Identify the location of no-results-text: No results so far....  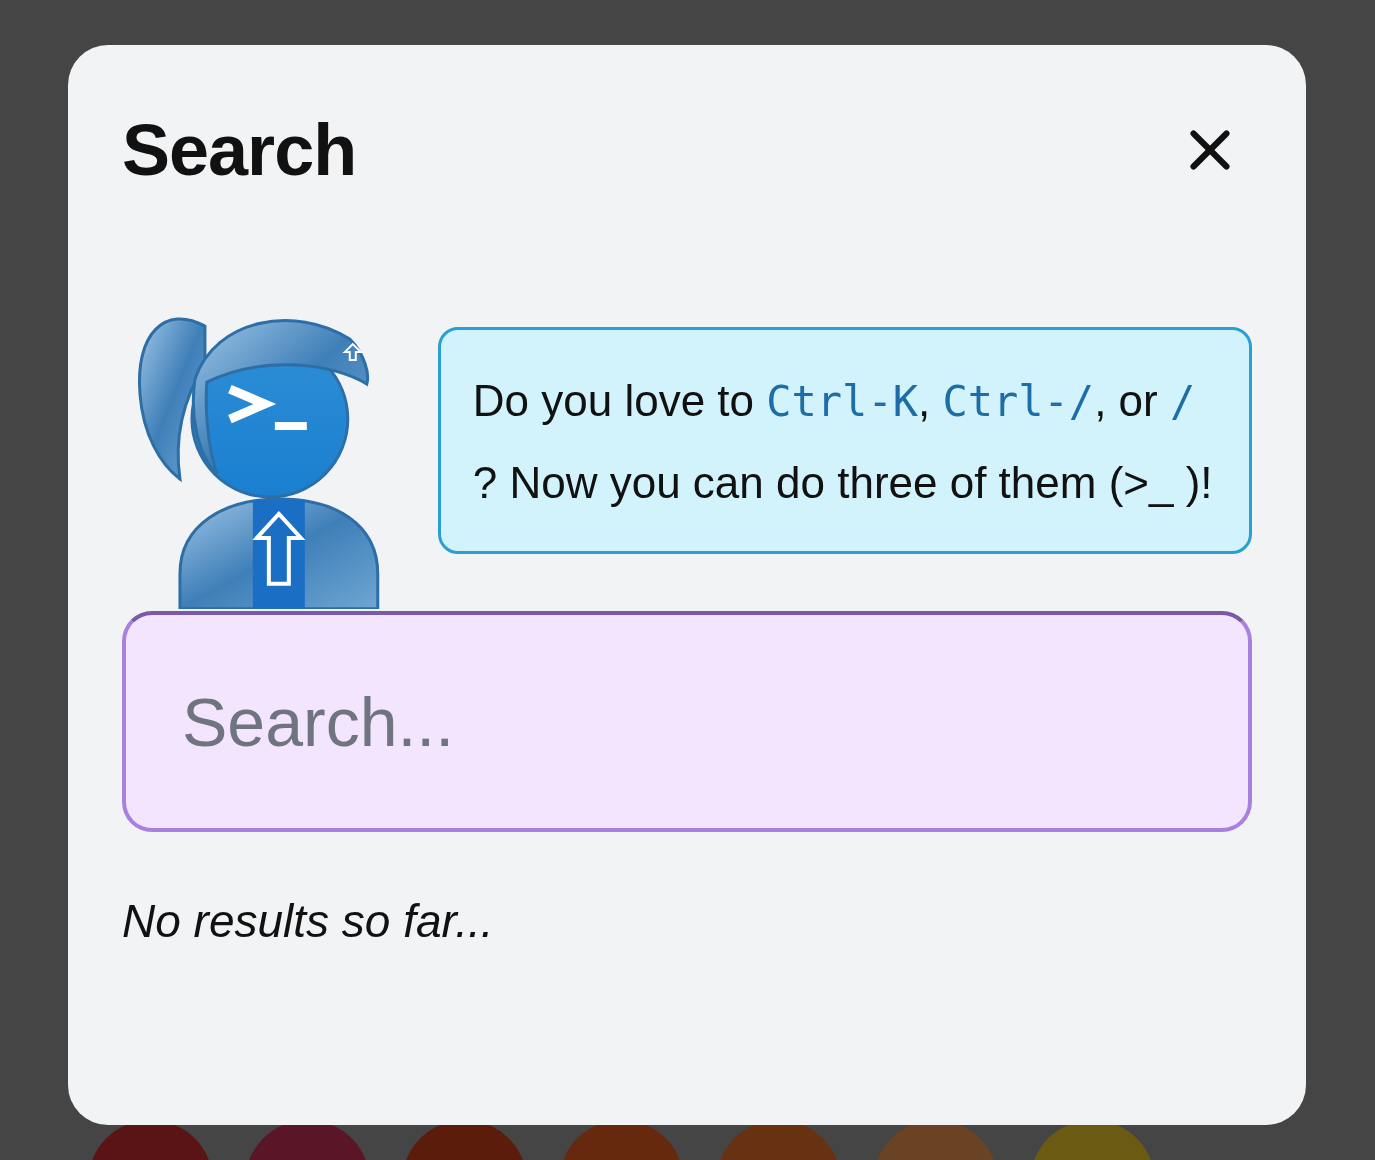
(308, 921).